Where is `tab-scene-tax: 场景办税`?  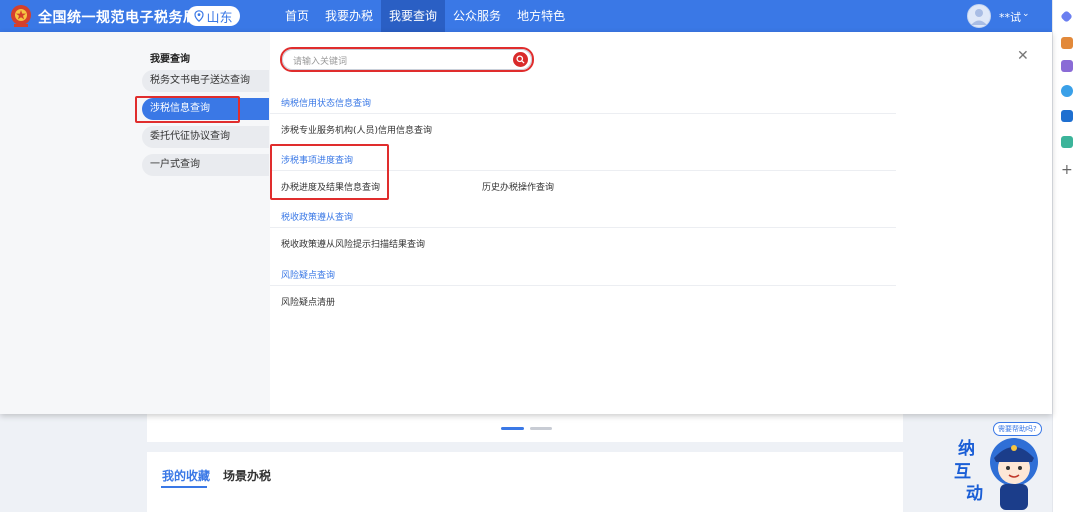 tab-scene-tax: 场景办税 is located at coordinates (247, 475).